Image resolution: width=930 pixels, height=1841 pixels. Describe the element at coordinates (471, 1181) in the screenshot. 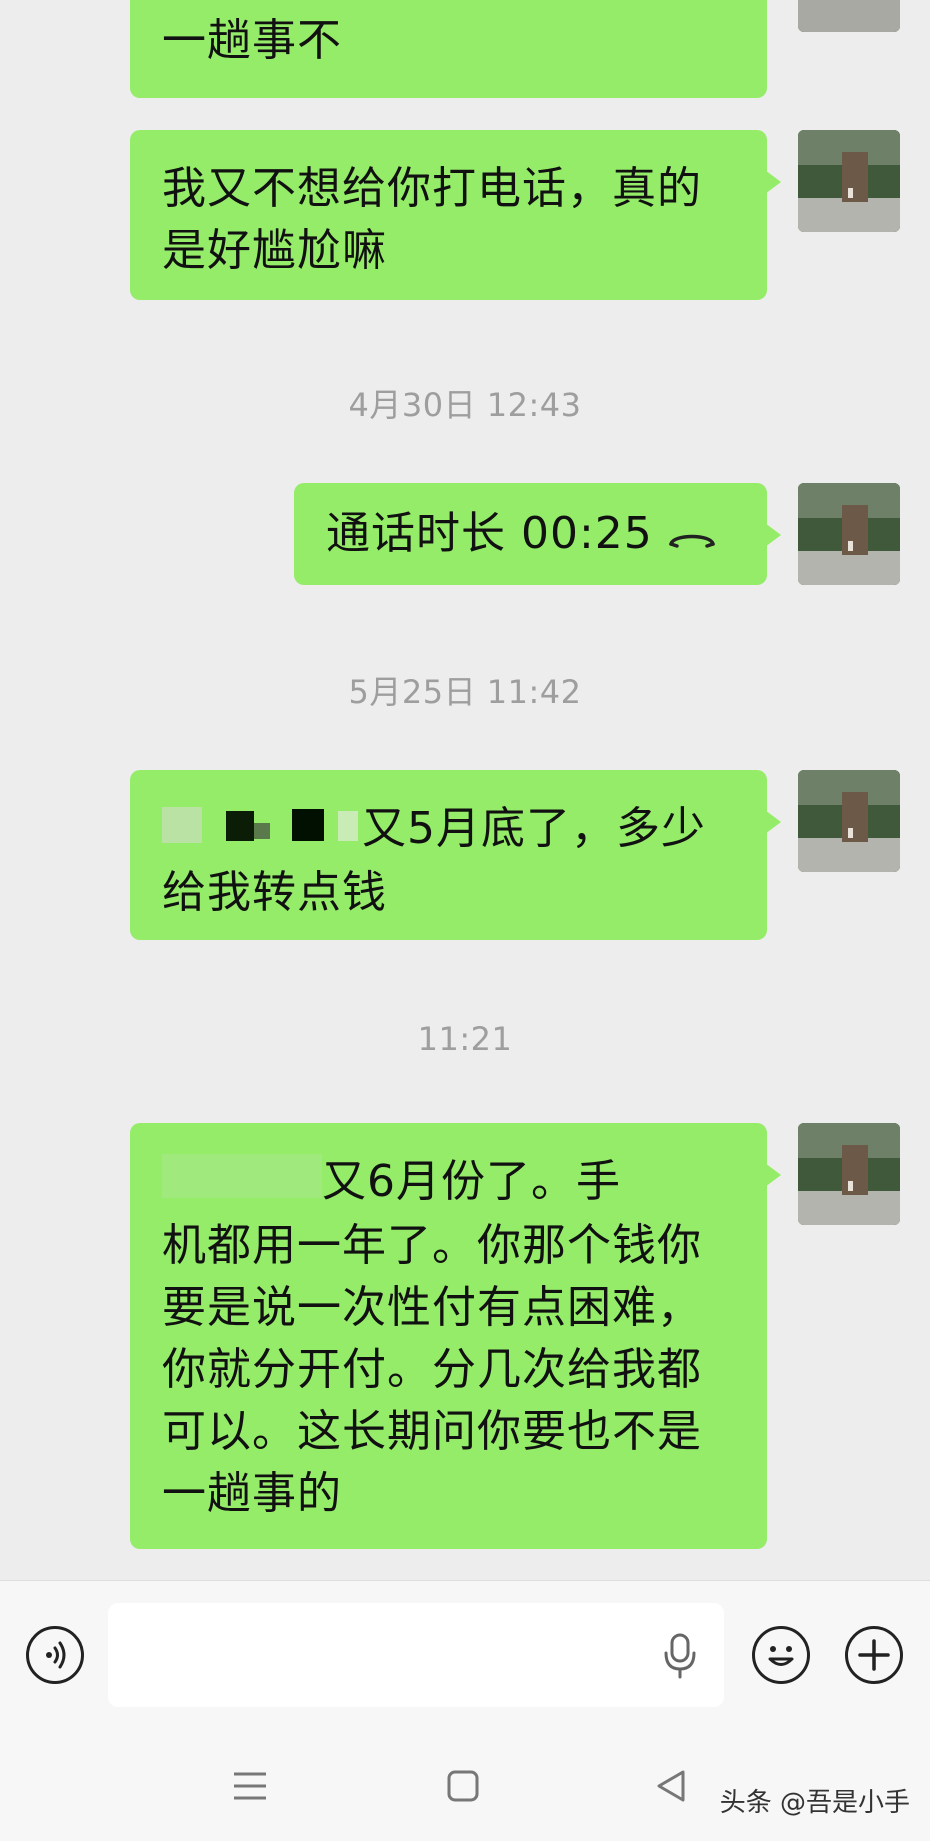

I see `message-text: 又6月份了。手` at that location.